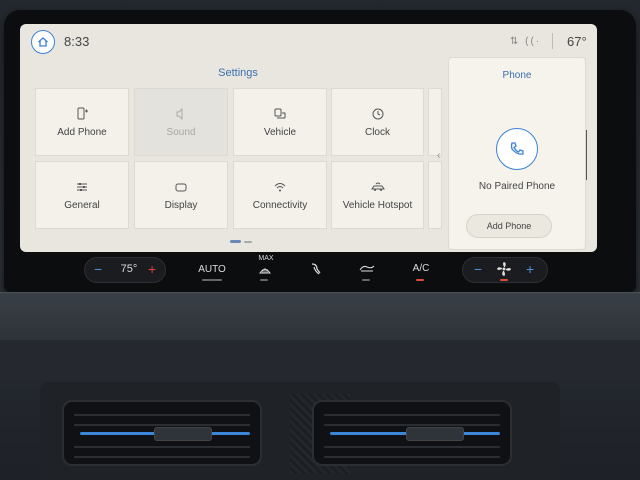  Describe the element at coordinates (82, 122) in the screenshot. I see `tile-add-phone: Add Phone` at that location.